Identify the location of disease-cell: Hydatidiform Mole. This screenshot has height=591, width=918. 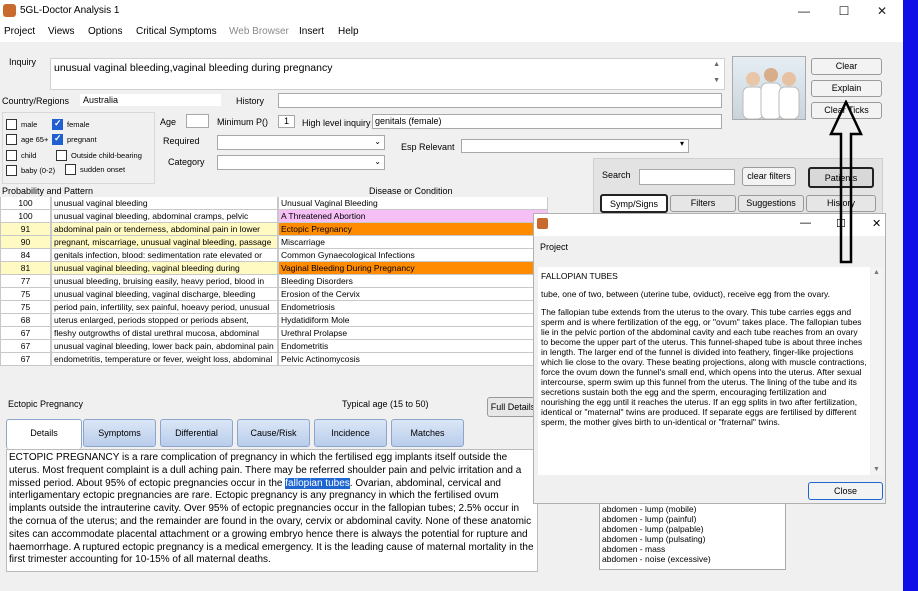
(413, 320).